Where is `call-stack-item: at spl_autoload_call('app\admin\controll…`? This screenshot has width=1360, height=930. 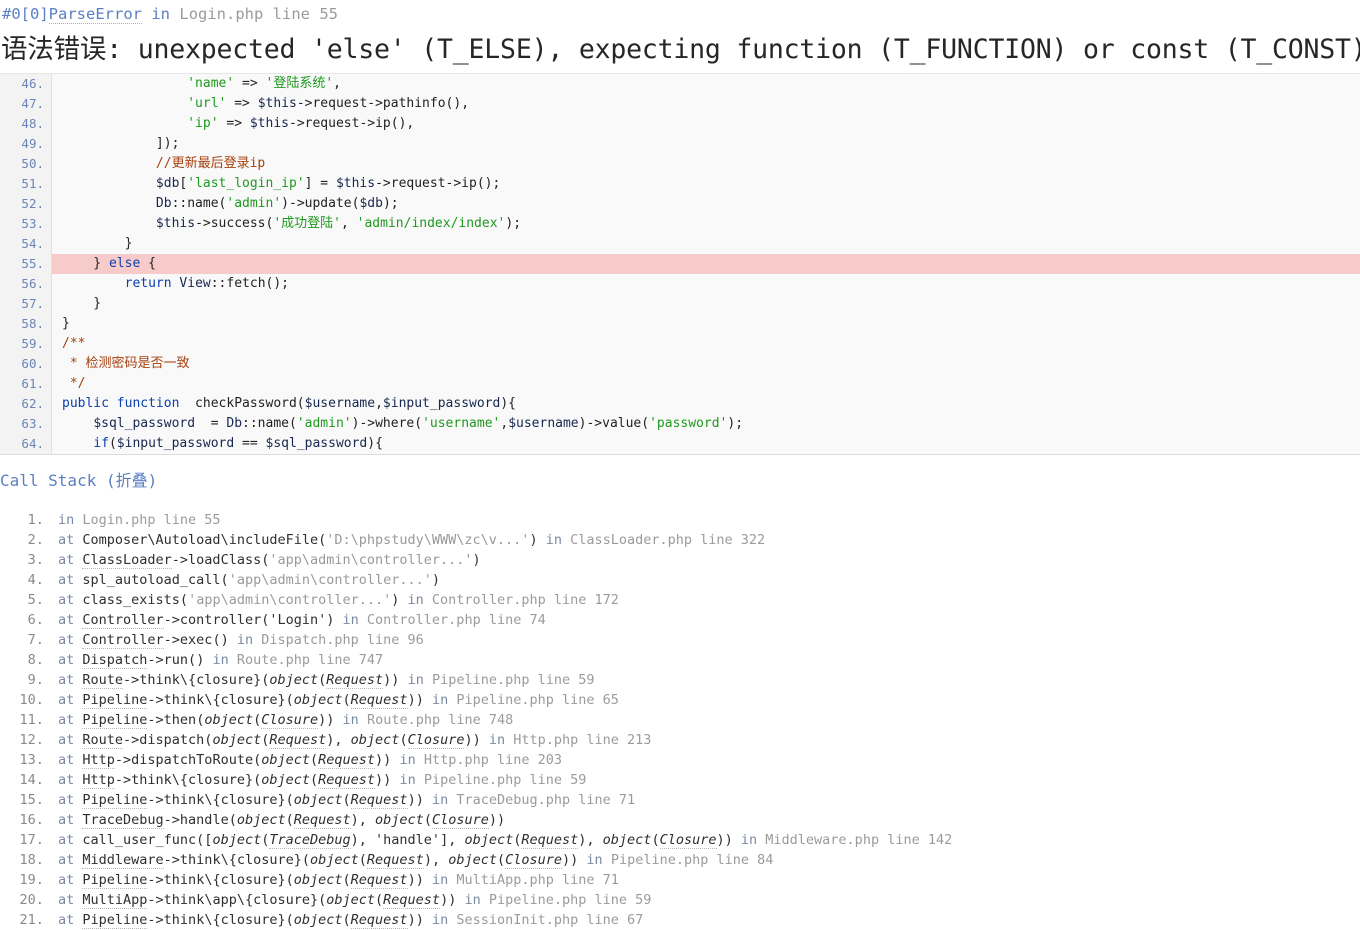
call-stack-item: at spl_autoload_call('app\admin\controll… is located at coordinates (706, 580).